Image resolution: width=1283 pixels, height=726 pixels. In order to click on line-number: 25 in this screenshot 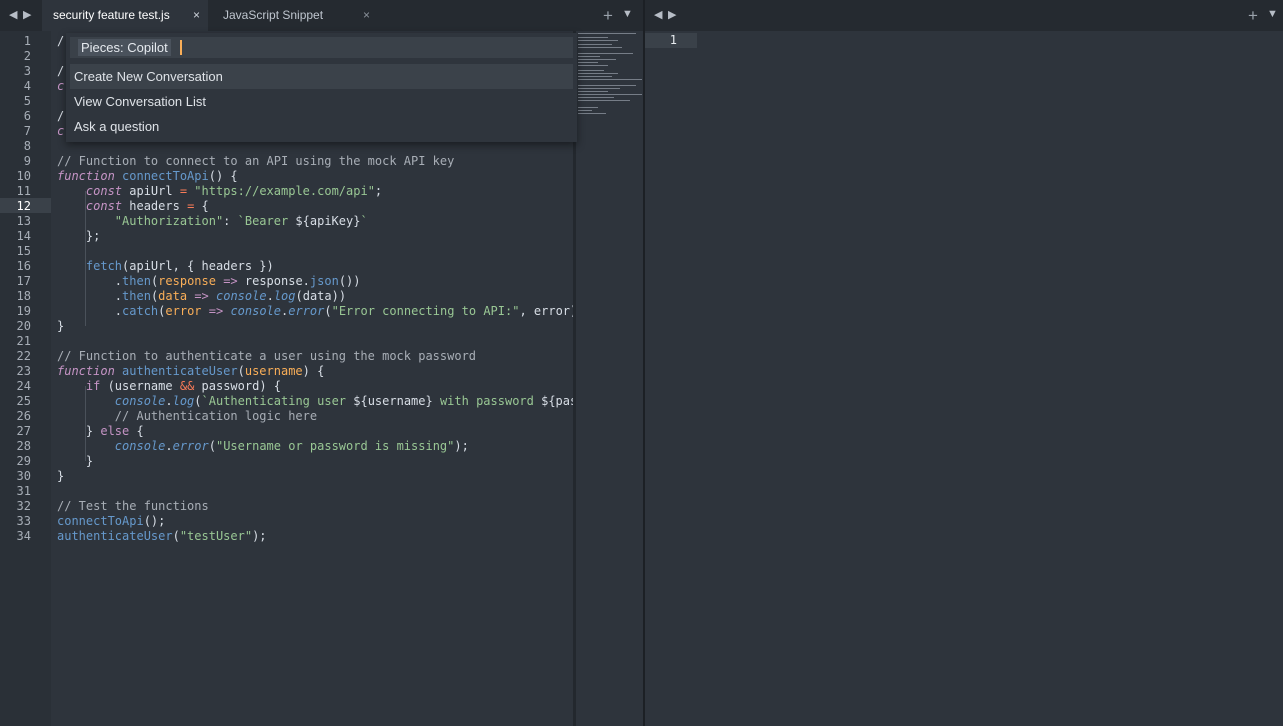, I will do `click(23, 401)`.